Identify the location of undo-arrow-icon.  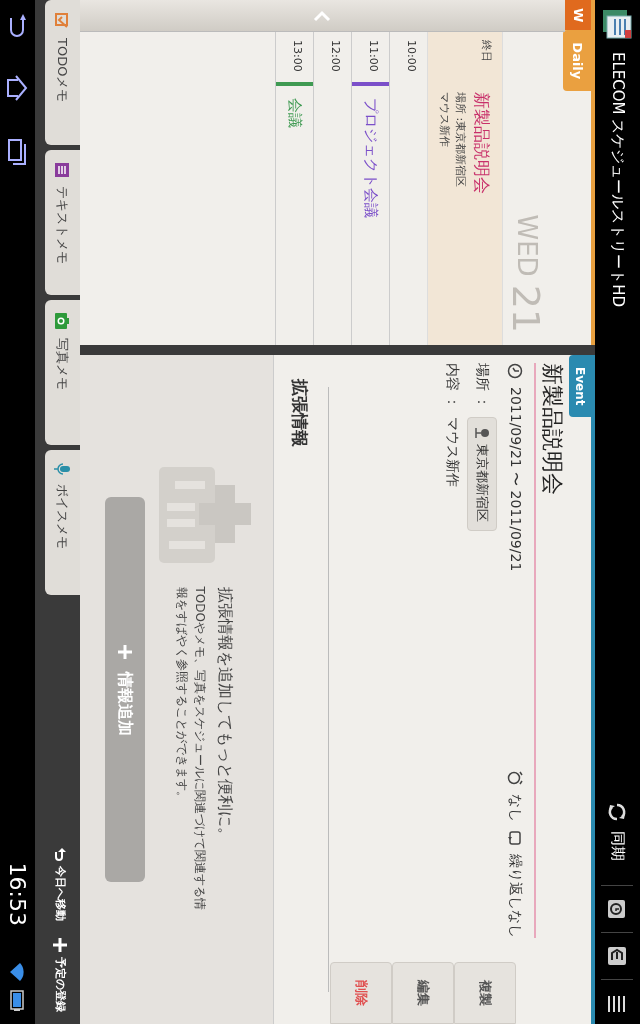
(60, 854).